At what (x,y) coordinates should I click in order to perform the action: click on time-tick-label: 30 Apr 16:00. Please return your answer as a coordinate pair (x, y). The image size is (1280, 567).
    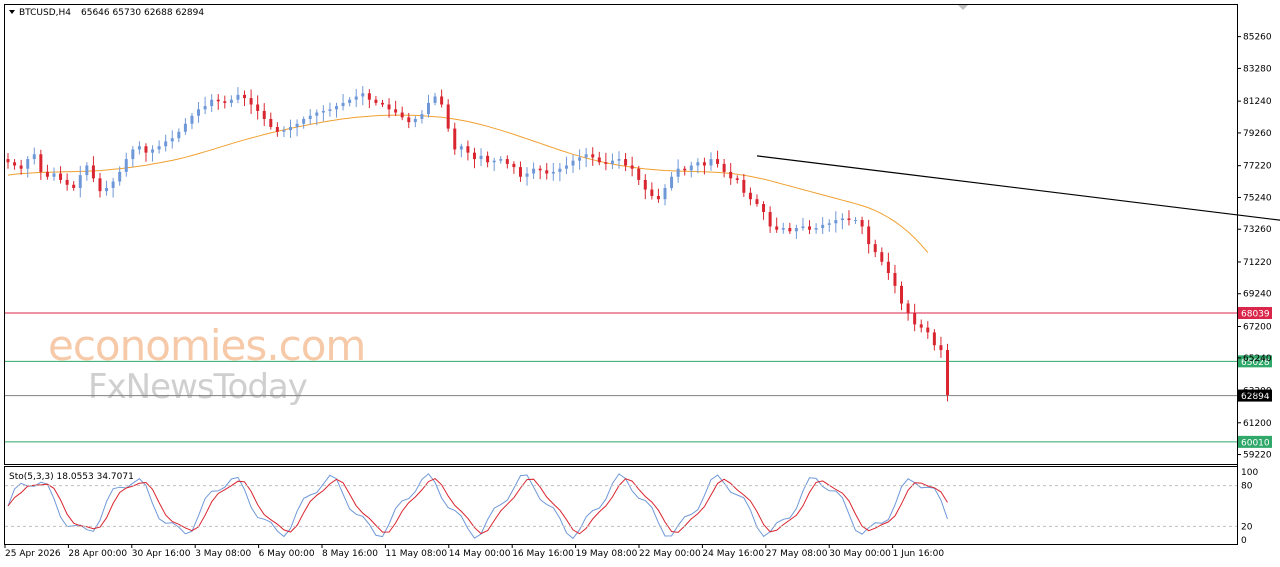
    Looking at the image, I should click on (161, 554).